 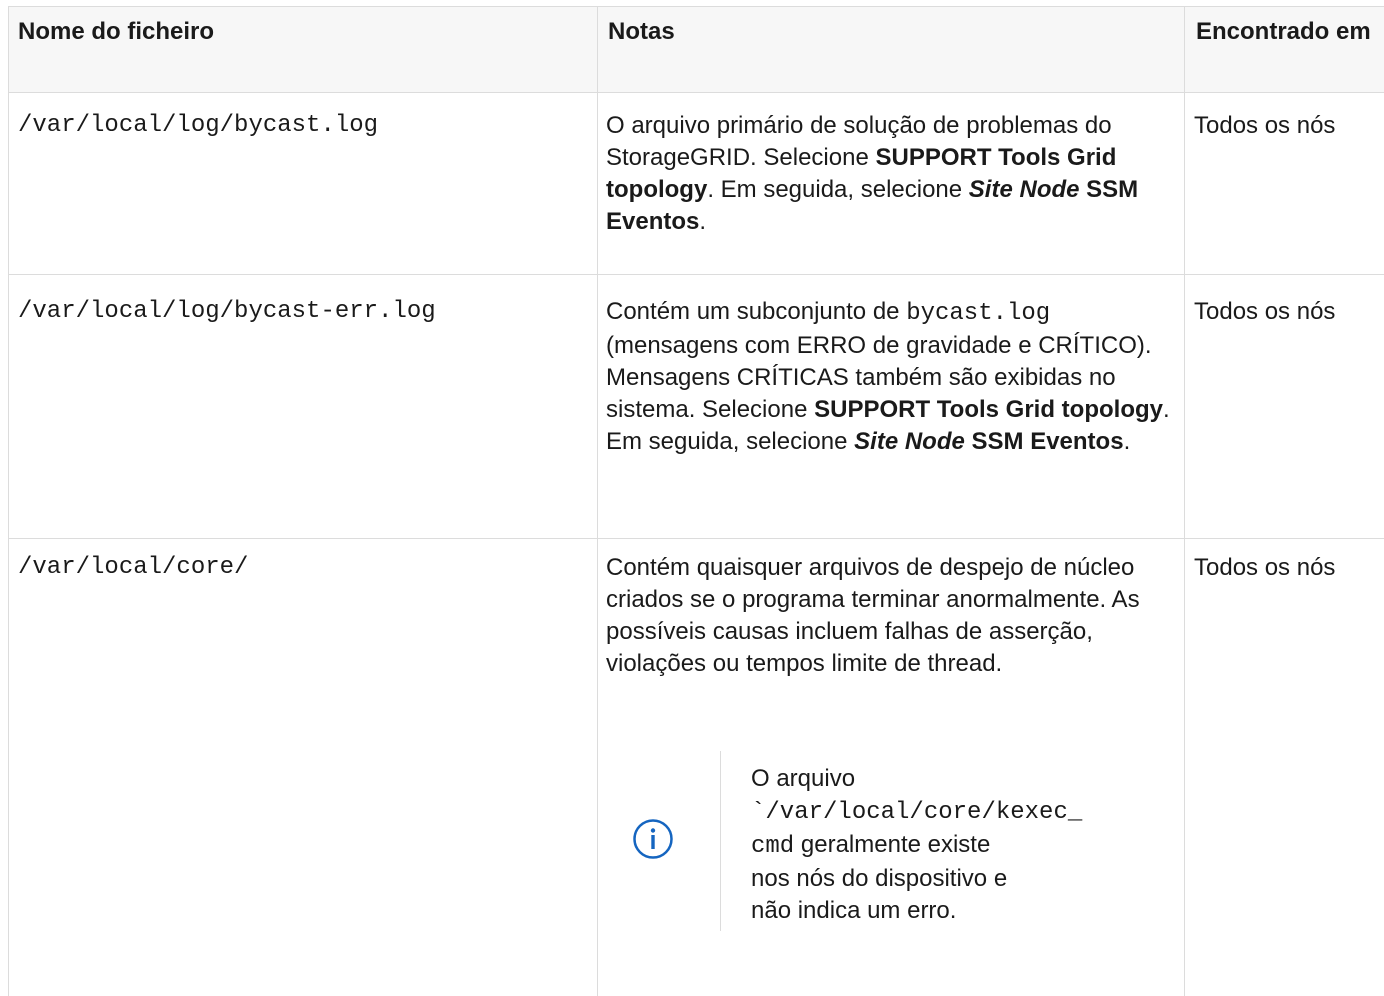 I want to click on column-header-found-in: Encontrado em, so click(x=1283, y=31).